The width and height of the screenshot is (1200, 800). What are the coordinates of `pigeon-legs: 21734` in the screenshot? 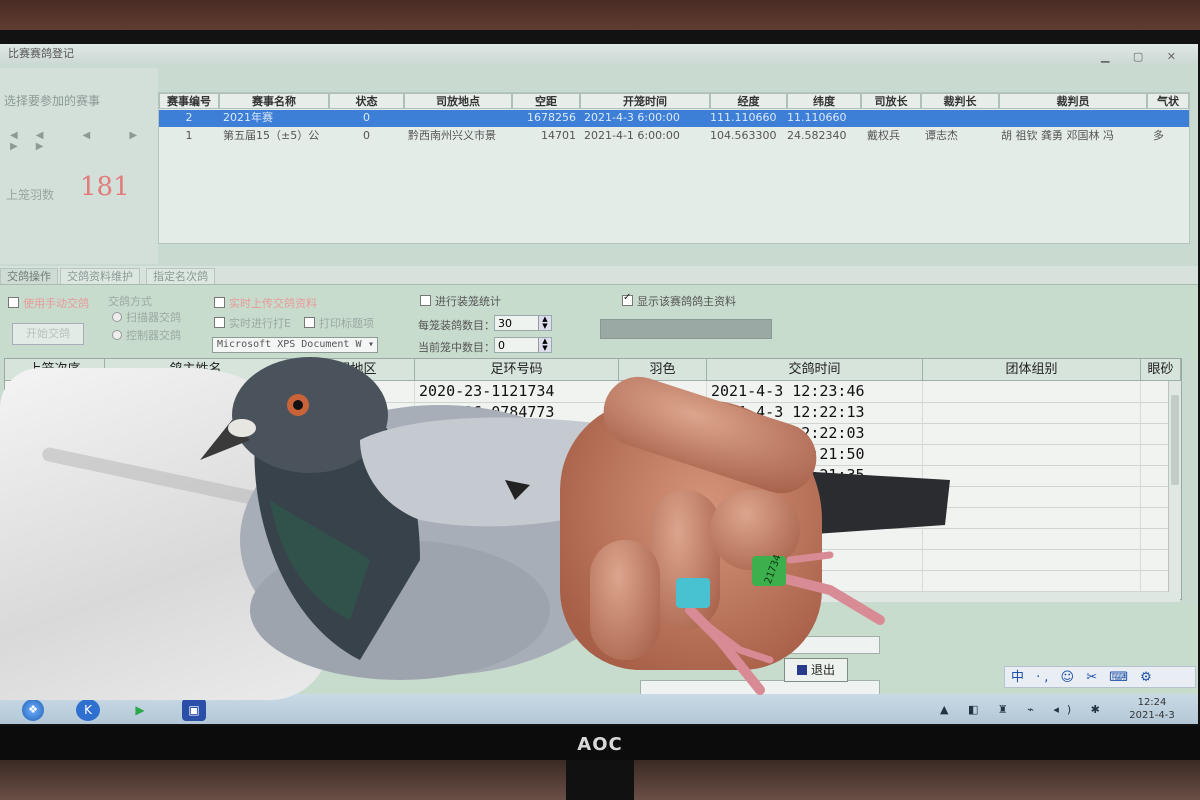 It's located at (780, 623).